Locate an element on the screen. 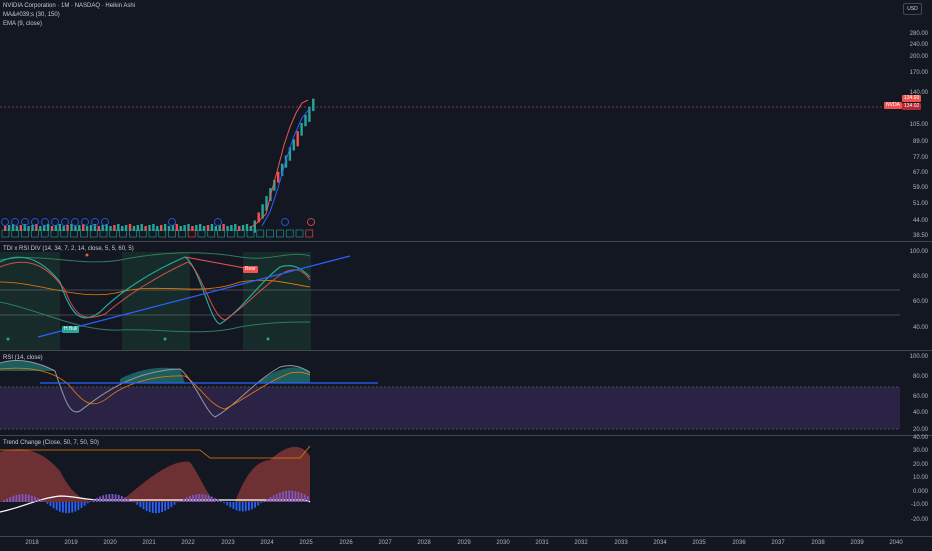 The height and width of the screenshot is (551, 932). time-tick: 2032 is located at coordinates (580, 543).